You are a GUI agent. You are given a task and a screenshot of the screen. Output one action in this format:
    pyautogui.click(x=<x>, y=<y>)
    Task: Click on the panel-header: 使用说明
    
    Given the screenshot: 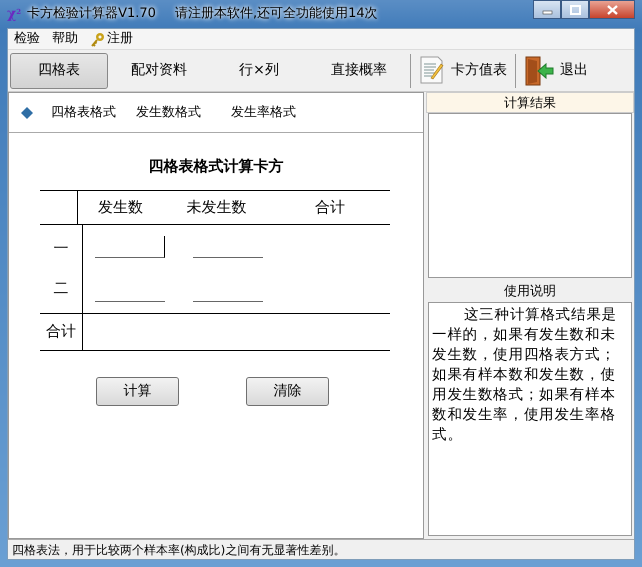 What is the action you would take?
    pyautogui.click(x=530, y=292)
    